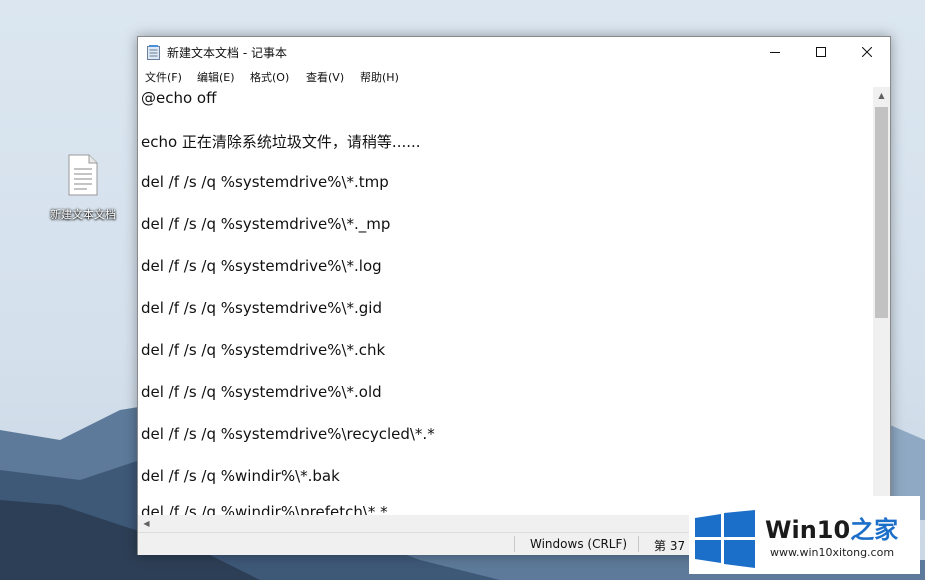 This screenshot has width=925, height=580. I want to click on text-line: @echo off, so click(179, 98).